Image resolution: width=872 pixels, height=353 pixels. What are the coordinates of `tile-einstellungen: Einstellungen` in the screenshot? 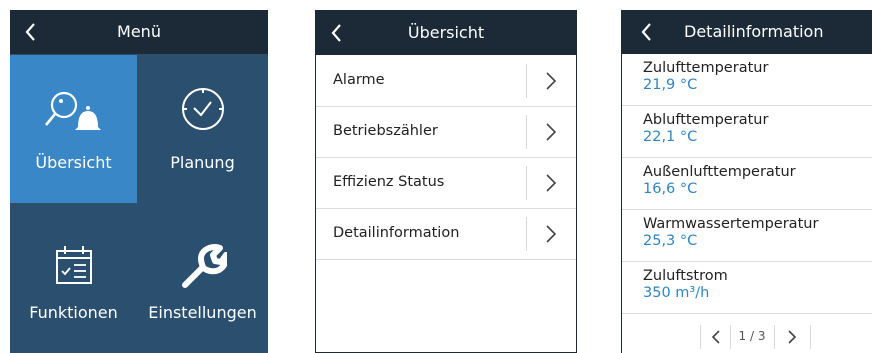 It's located at (202, 279).